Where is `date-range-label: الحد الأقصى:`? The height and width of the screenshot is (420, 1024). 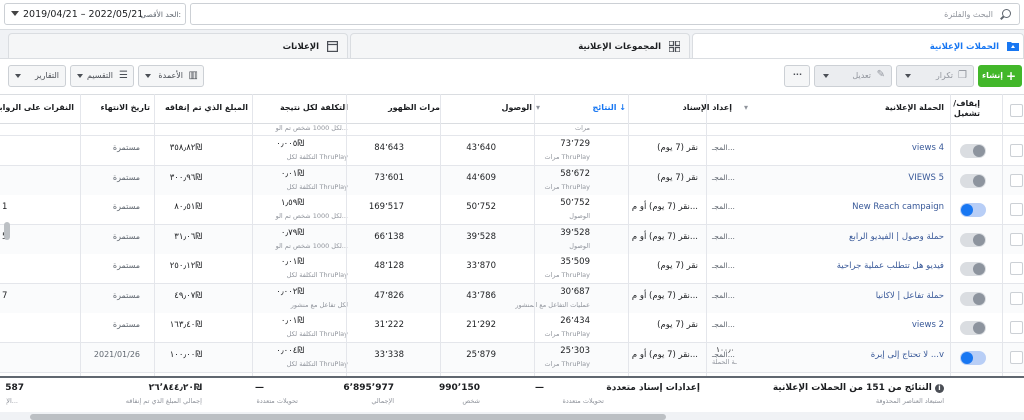 date-range-label: الحد الأقصى: is located at coordinates (160, 14).